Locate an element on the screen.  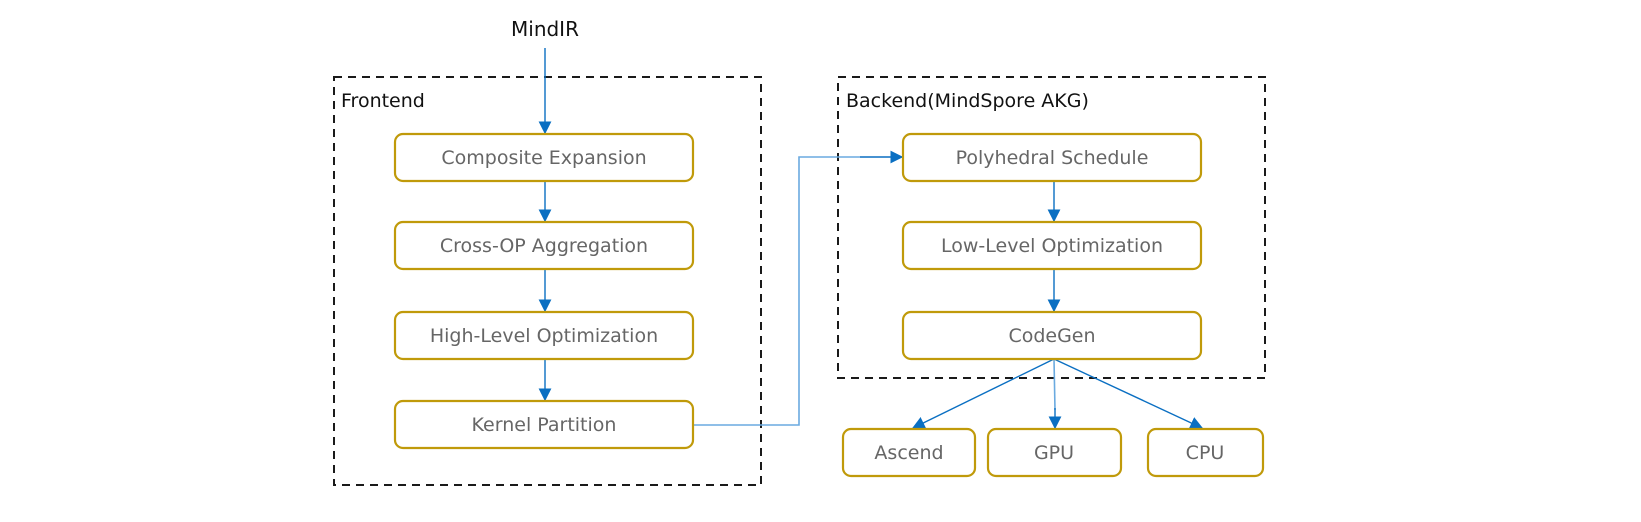
node-codegen: CodeGen is located at coordinates (1052, 335).